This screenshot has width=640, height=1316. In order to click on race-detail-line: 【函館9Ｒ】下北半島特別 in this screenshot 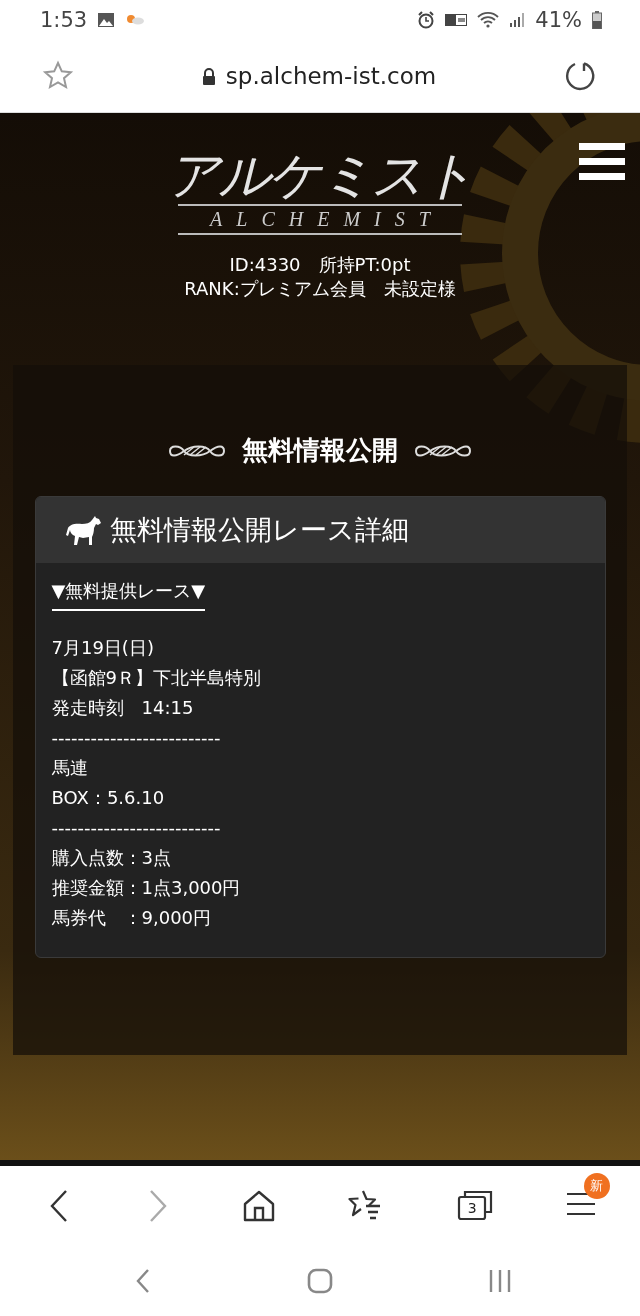, I will do `click(156, 678)`.